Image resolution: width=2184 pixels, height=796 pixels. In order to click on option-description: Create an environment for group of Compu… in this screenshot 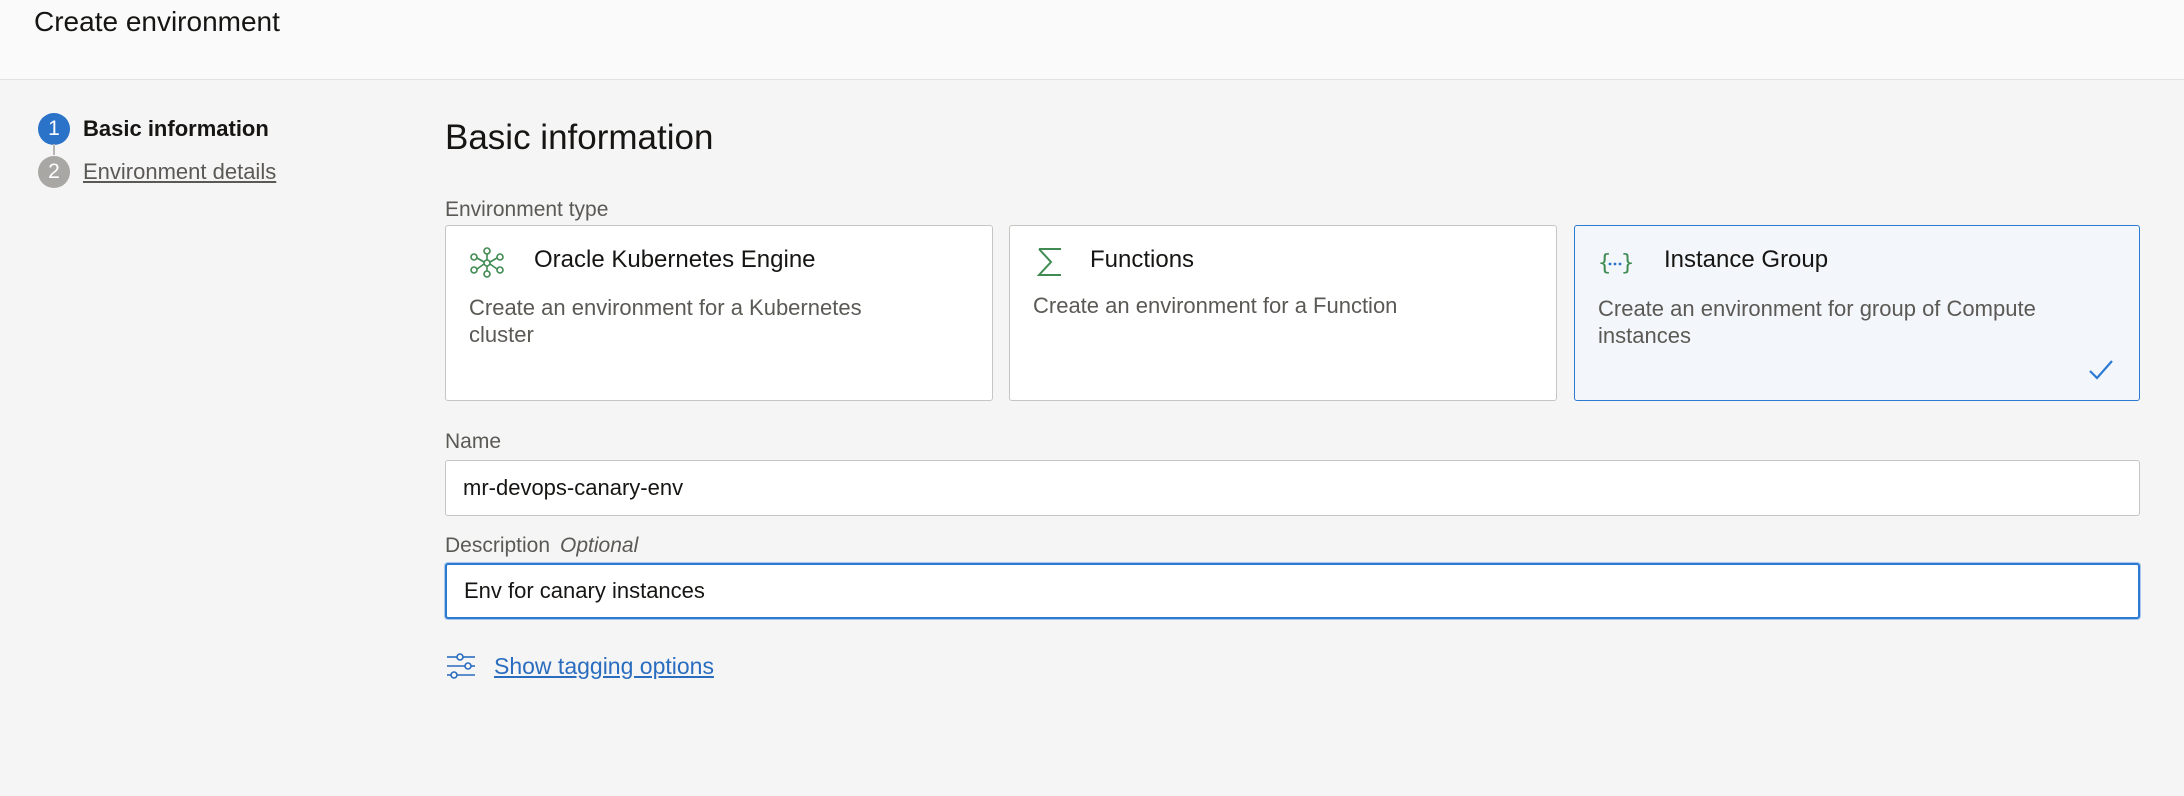, I will do `click(1817, 322)`.